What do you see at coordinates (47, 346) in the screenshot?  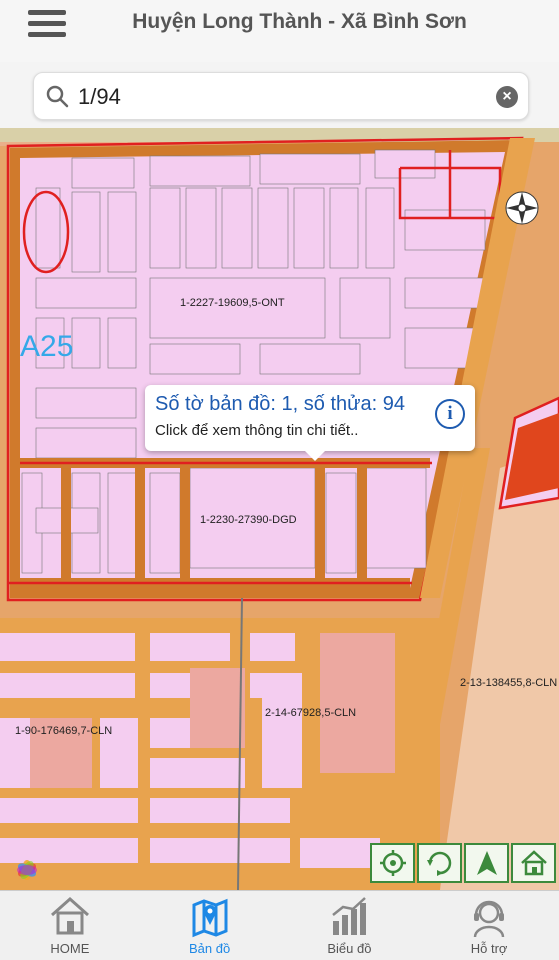 I see `block-label: A25` at bounding box center [47, 346].